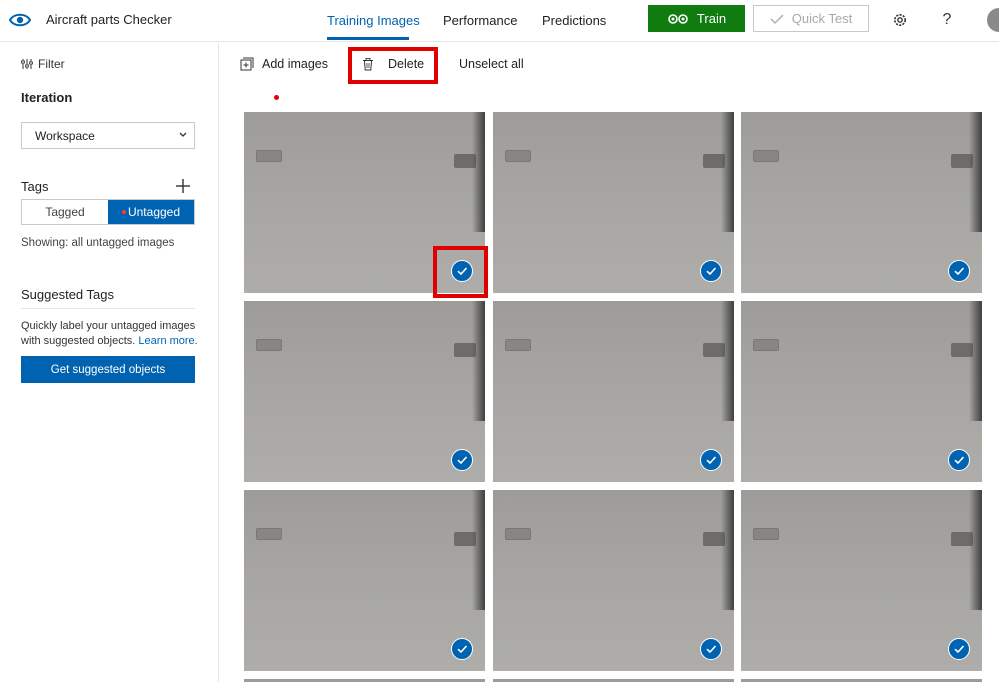 This screenshot has width=999, height=682. What do you see at coordinates (67, 294) in the screenshot?
I see `suggested-tags-title: Suggested Tags` at bounding box center [67, 294].